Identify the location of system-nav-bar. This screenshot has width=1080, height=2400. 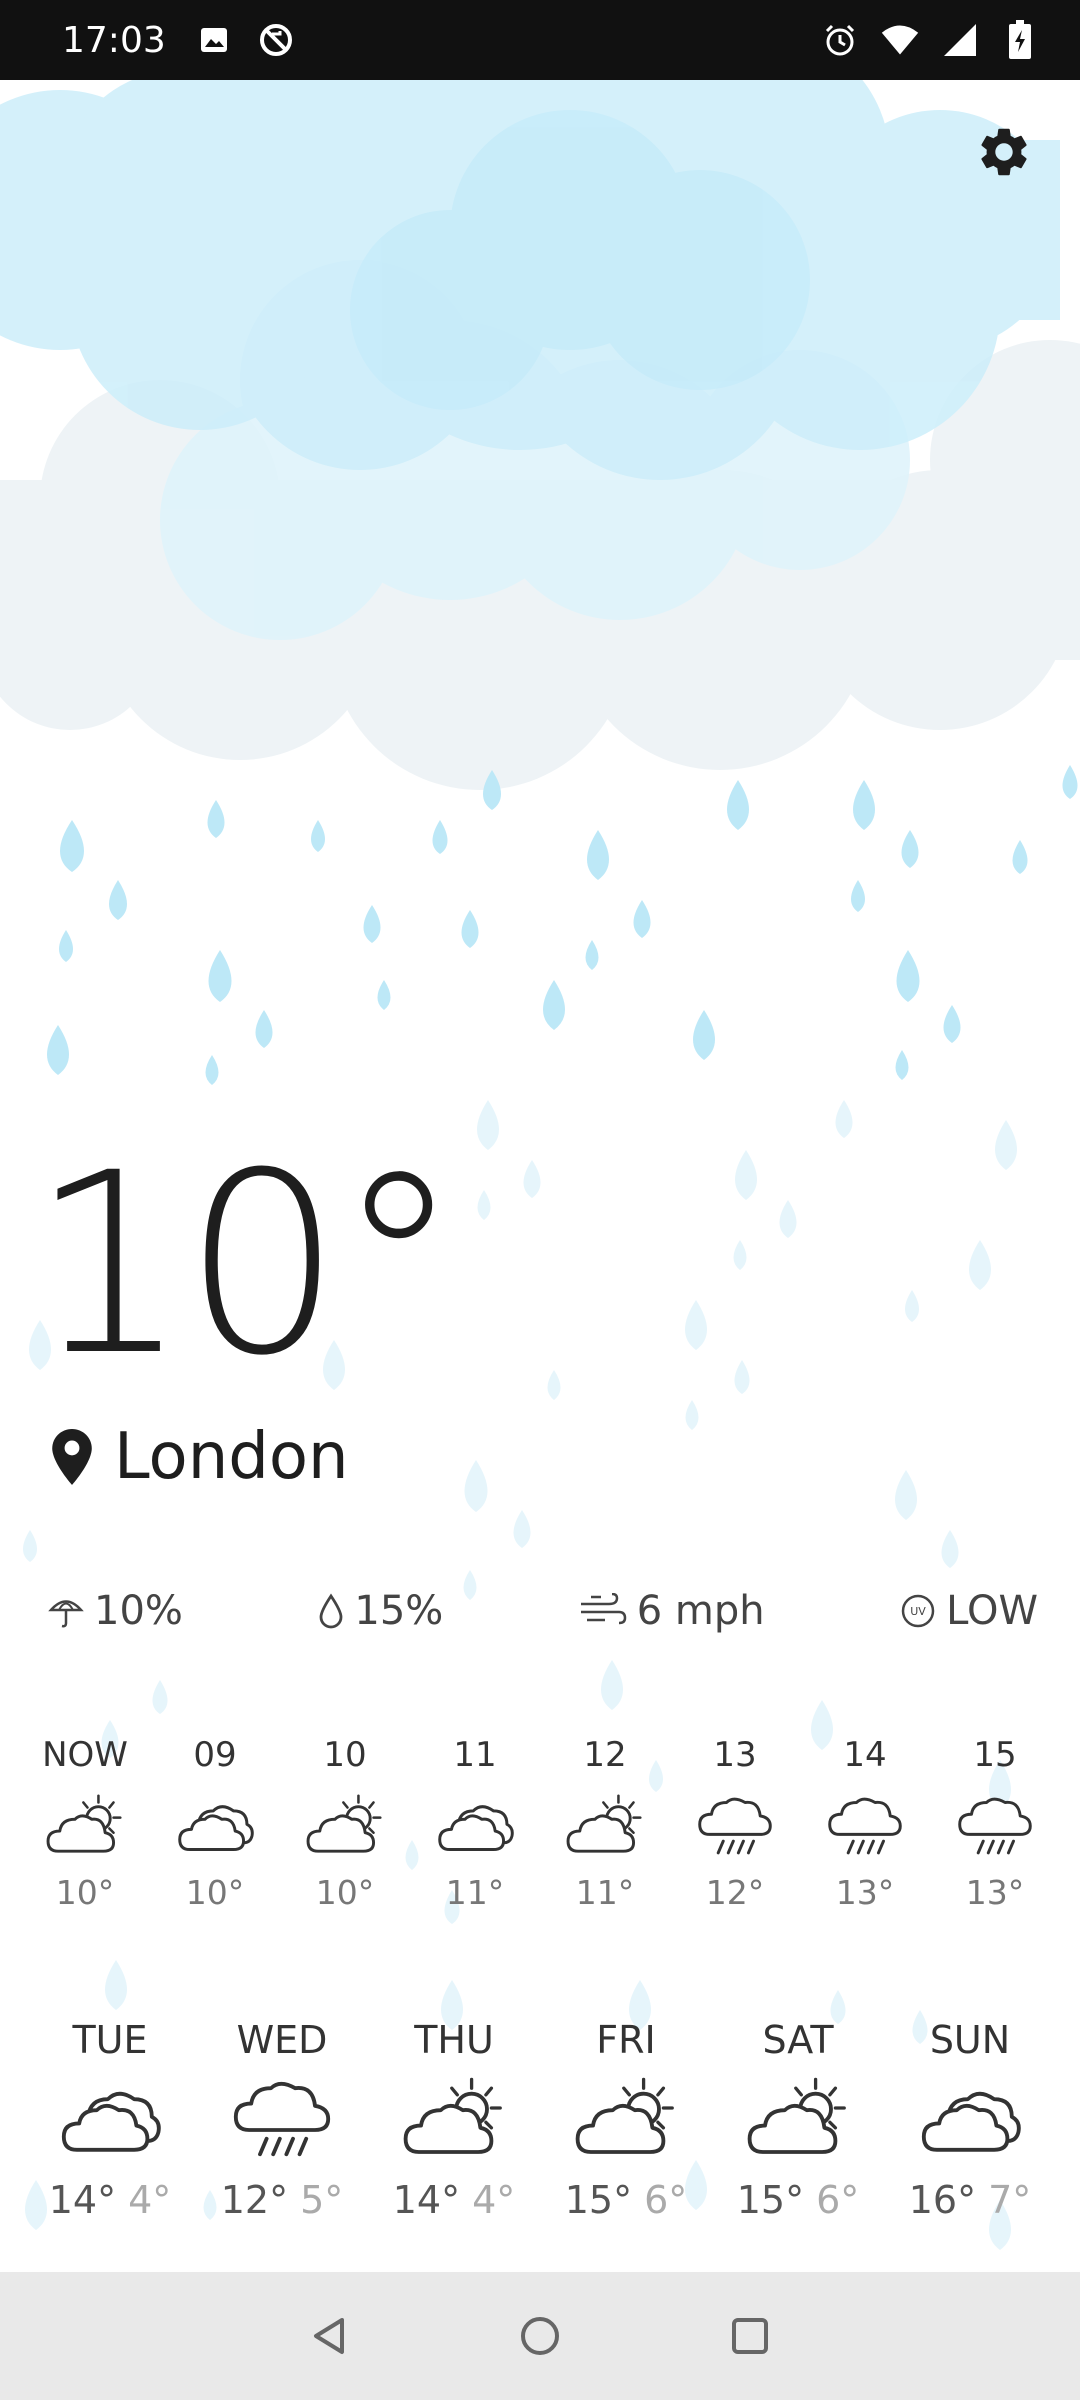
(540, 2336).